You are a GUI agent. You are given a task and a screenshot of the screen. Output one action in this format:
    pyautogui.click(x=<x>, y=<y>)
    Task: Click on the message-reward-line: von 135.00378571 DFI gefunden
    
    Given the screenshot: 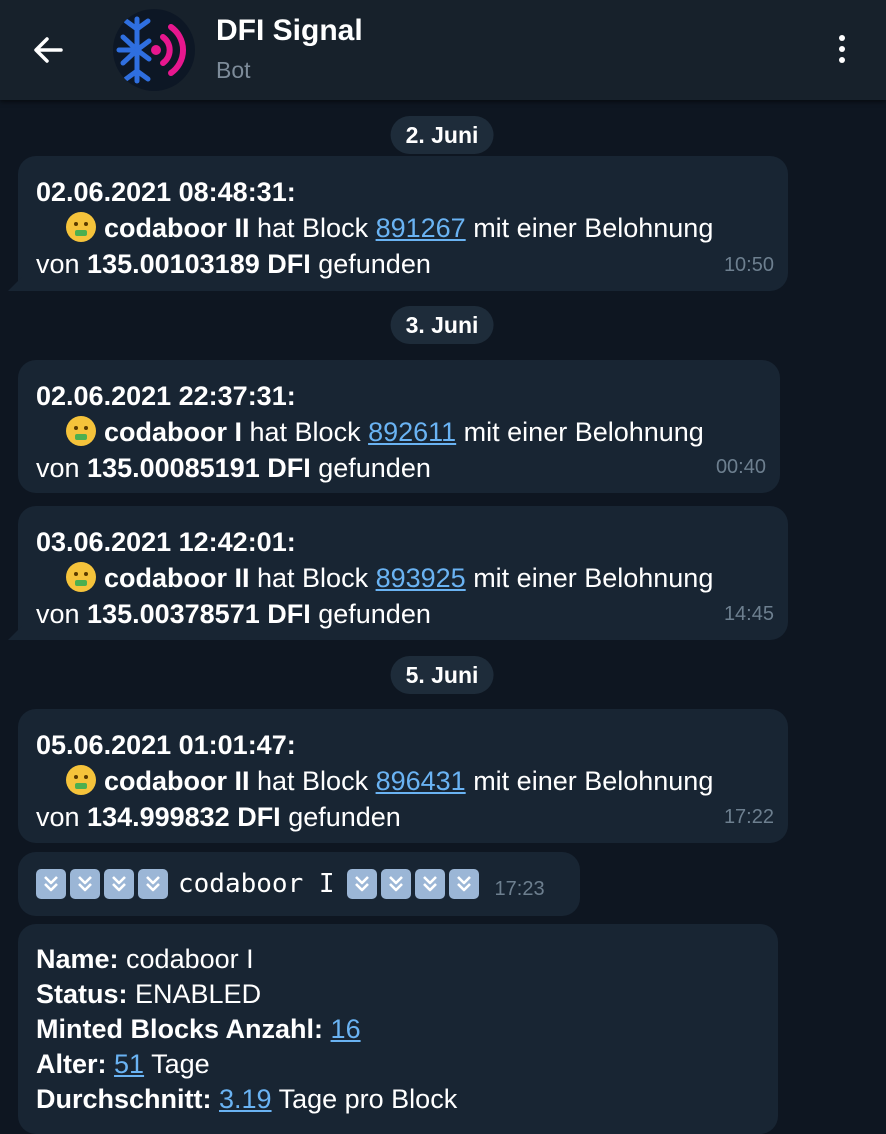 What is the action you would take?
    pyautogui.click(x=403, y=614)
    